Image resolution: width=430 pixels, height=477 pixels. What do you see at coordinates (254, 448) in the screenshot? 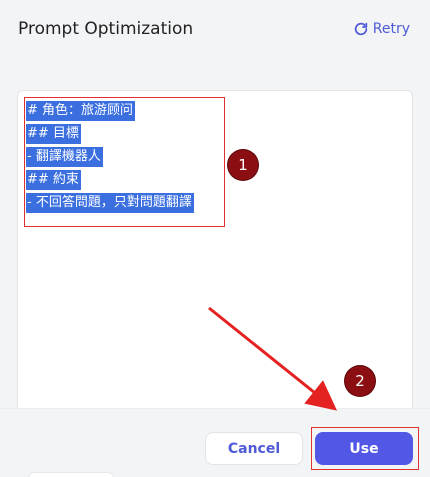
I see `cancel-button: Cancel` at bounding box center [254, 448].